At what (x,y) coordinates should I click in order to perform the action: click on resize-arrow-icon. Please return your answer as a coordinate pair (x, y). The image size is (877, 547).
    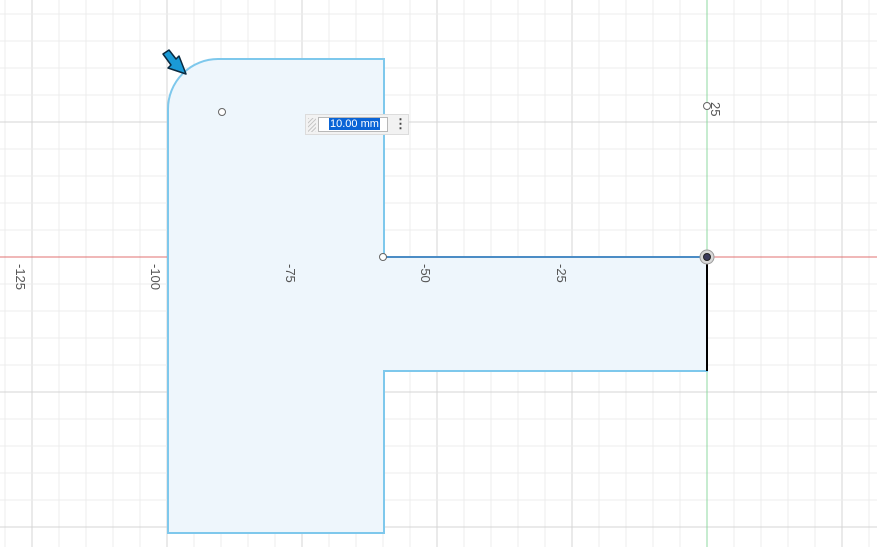
    Looking at the image, I should click on (174, 62).